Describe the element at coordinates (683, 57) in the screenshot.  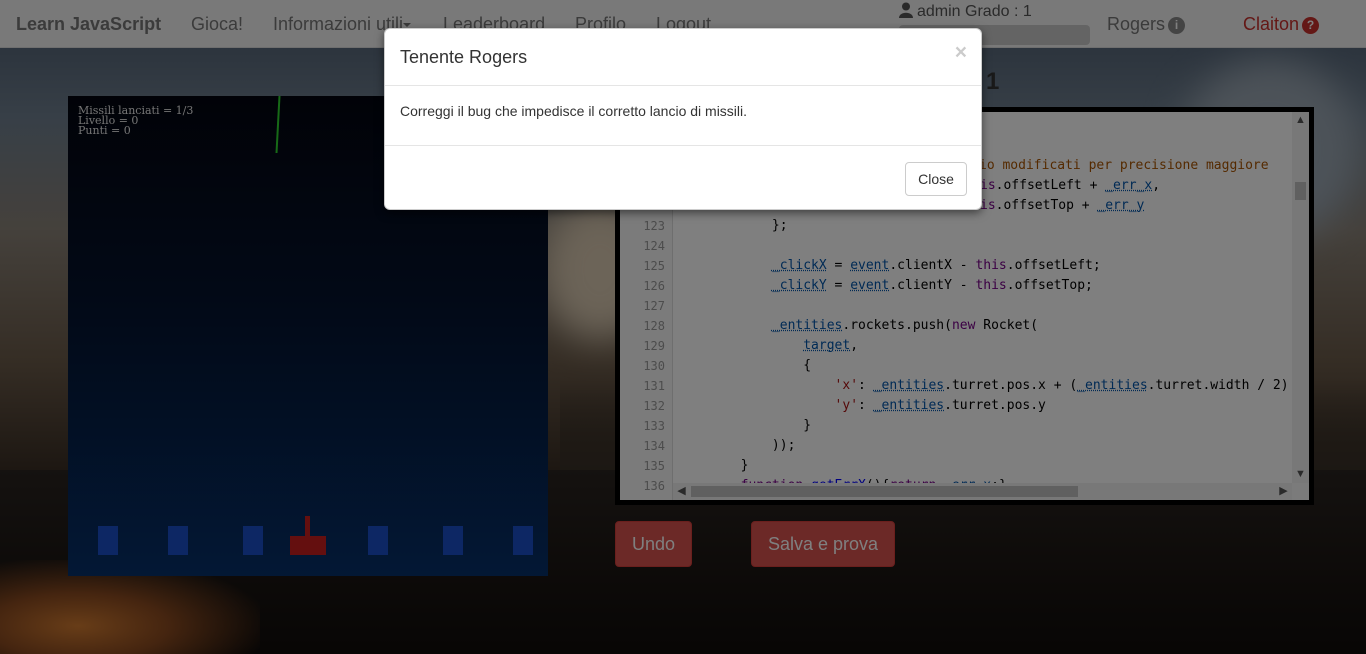
I see `modal-header: Tenente Rogers ×` at that location.